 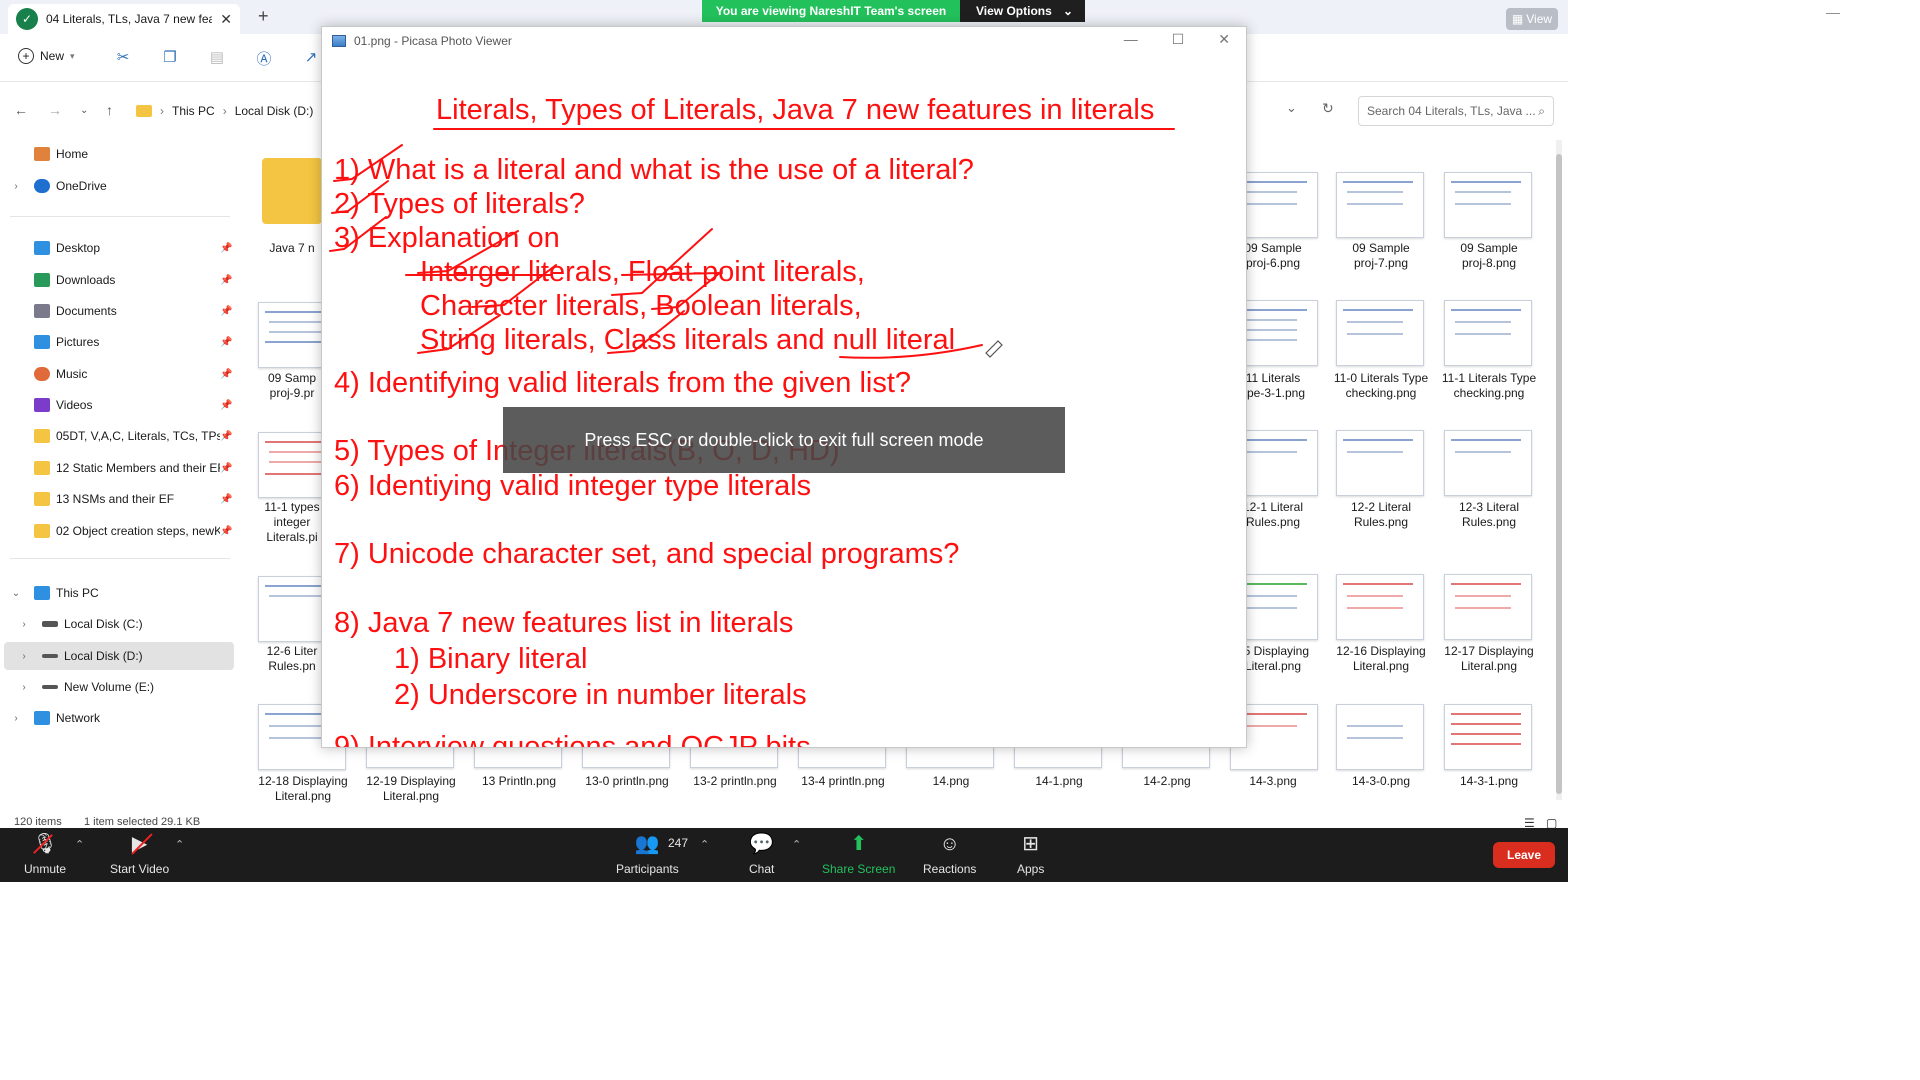 I want to click on home-icon, so click(x=42, y=154).